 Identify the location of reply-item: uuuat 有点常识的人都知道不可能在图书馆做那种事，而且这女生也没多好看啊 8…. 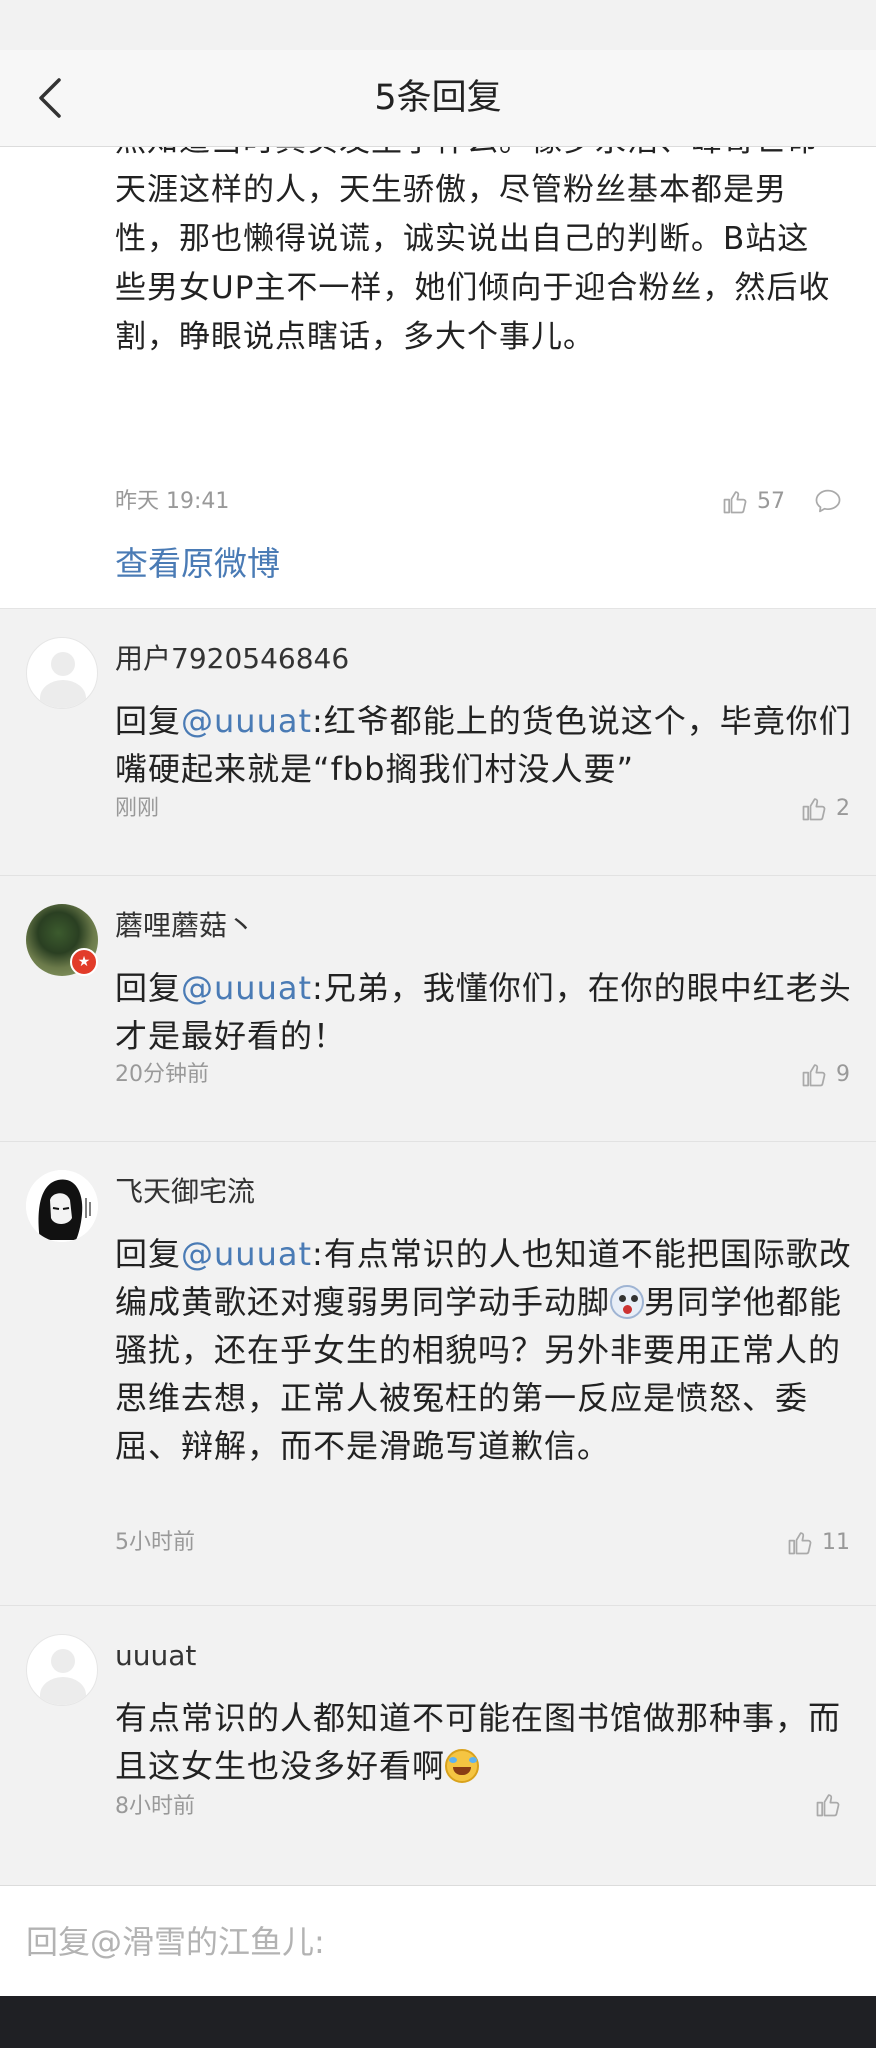
(438, 1745).